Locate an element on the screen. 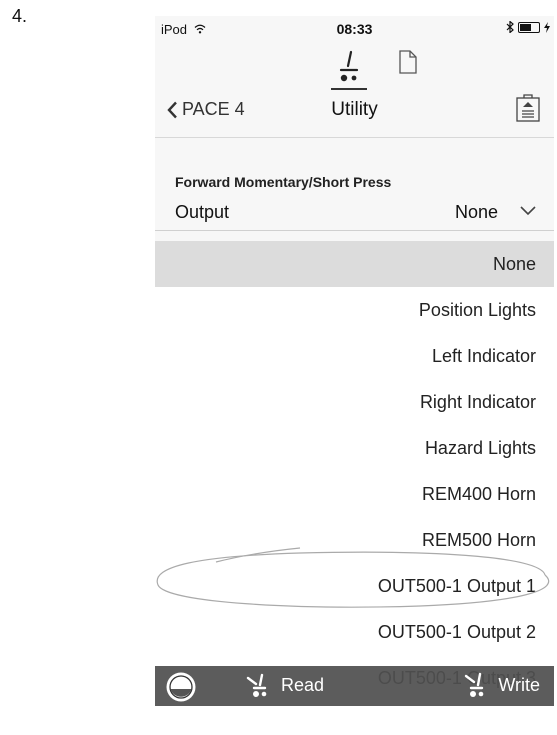  write-button: Write is located at coordinates (501, 685).